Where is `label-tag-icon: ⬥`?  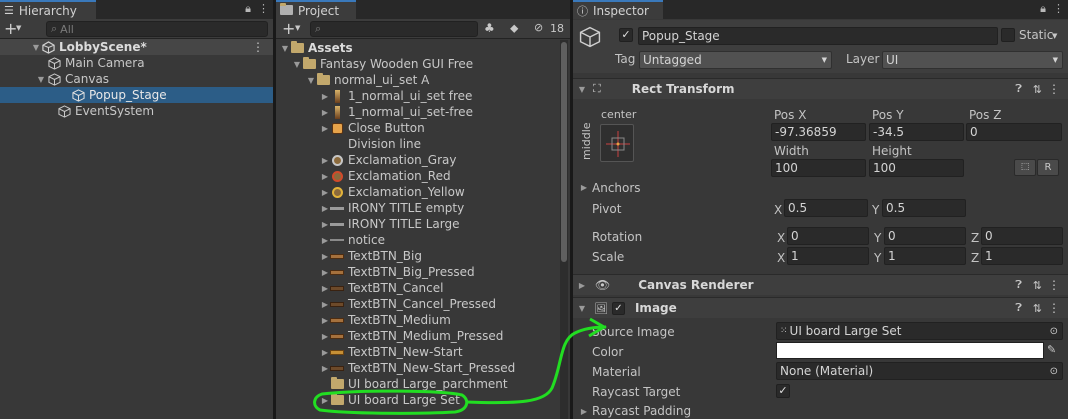 label-tag-icon: ⬥ is located at coordinates (514, 28).